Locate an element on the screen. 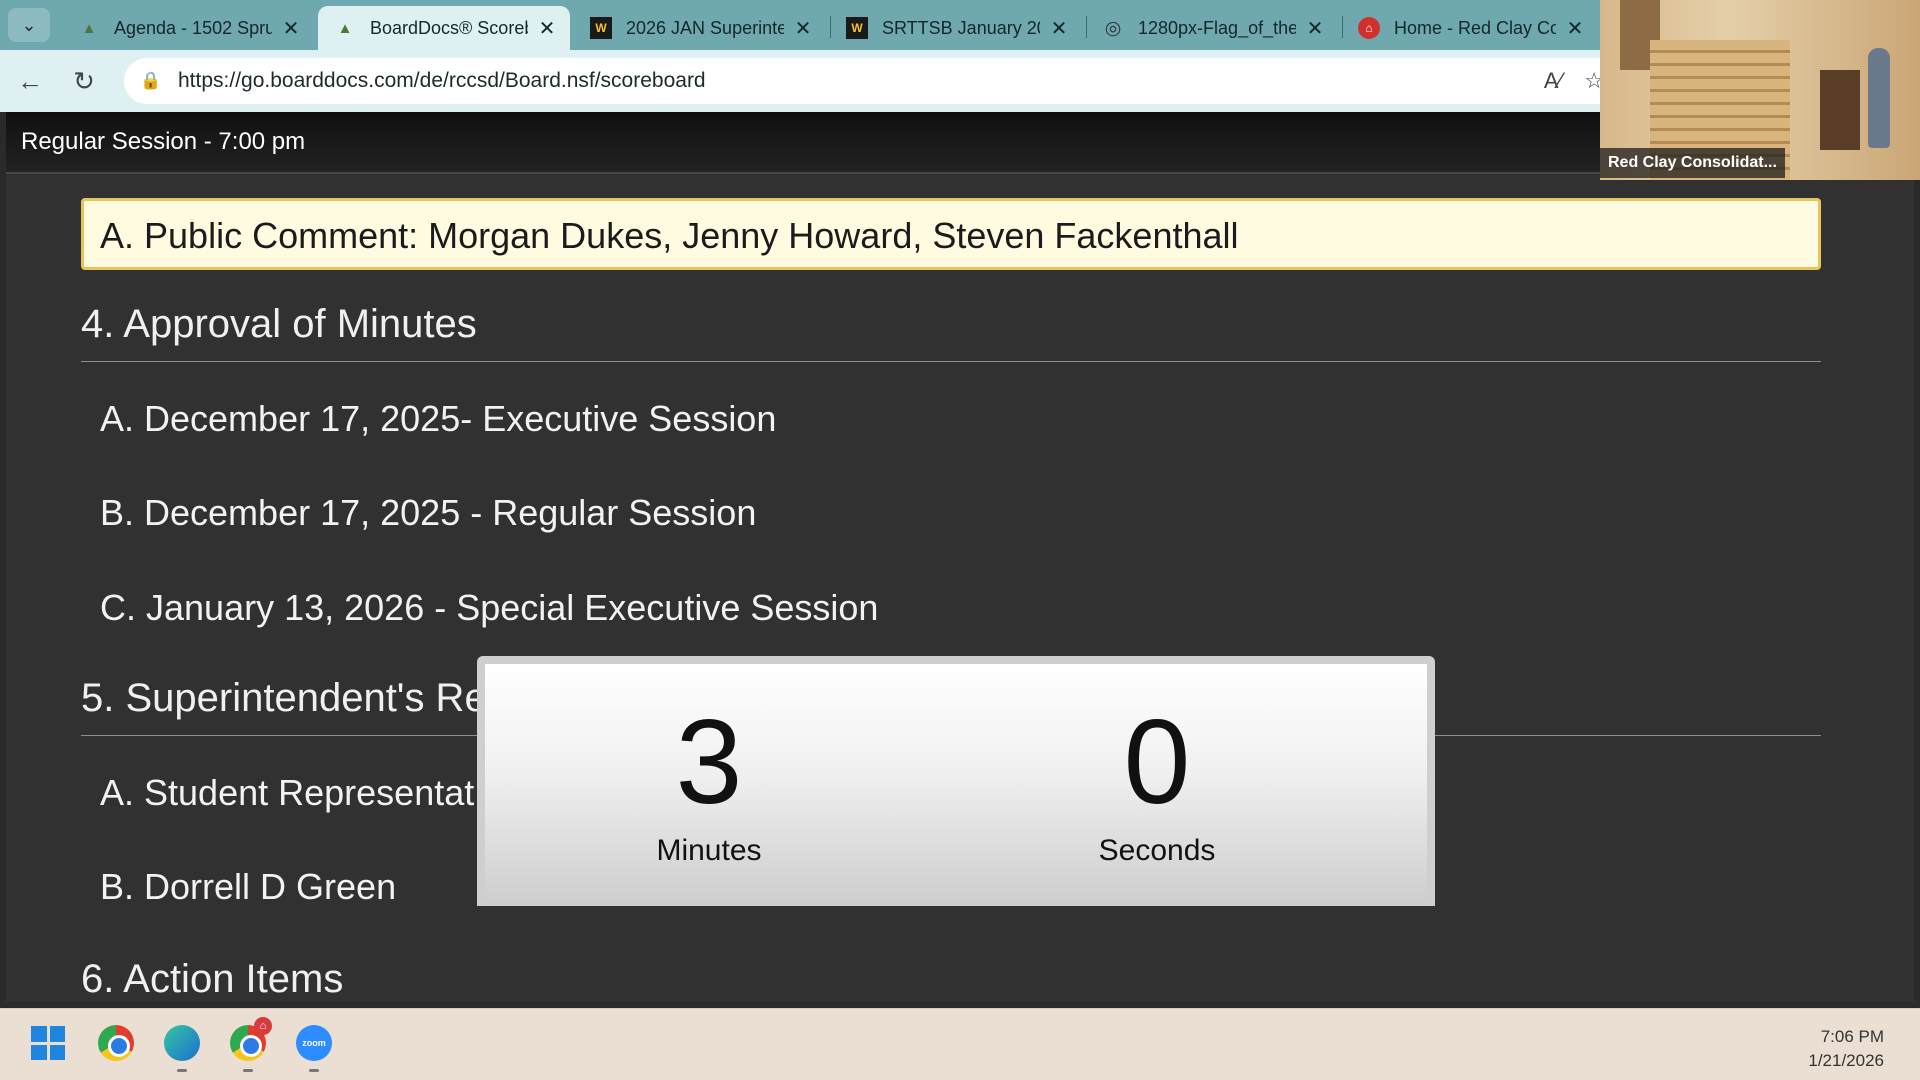 The width and height of the screenshot is (1920, 1080). chrome-profile-icon: ⌂ is located at coordinates (250, 1040).